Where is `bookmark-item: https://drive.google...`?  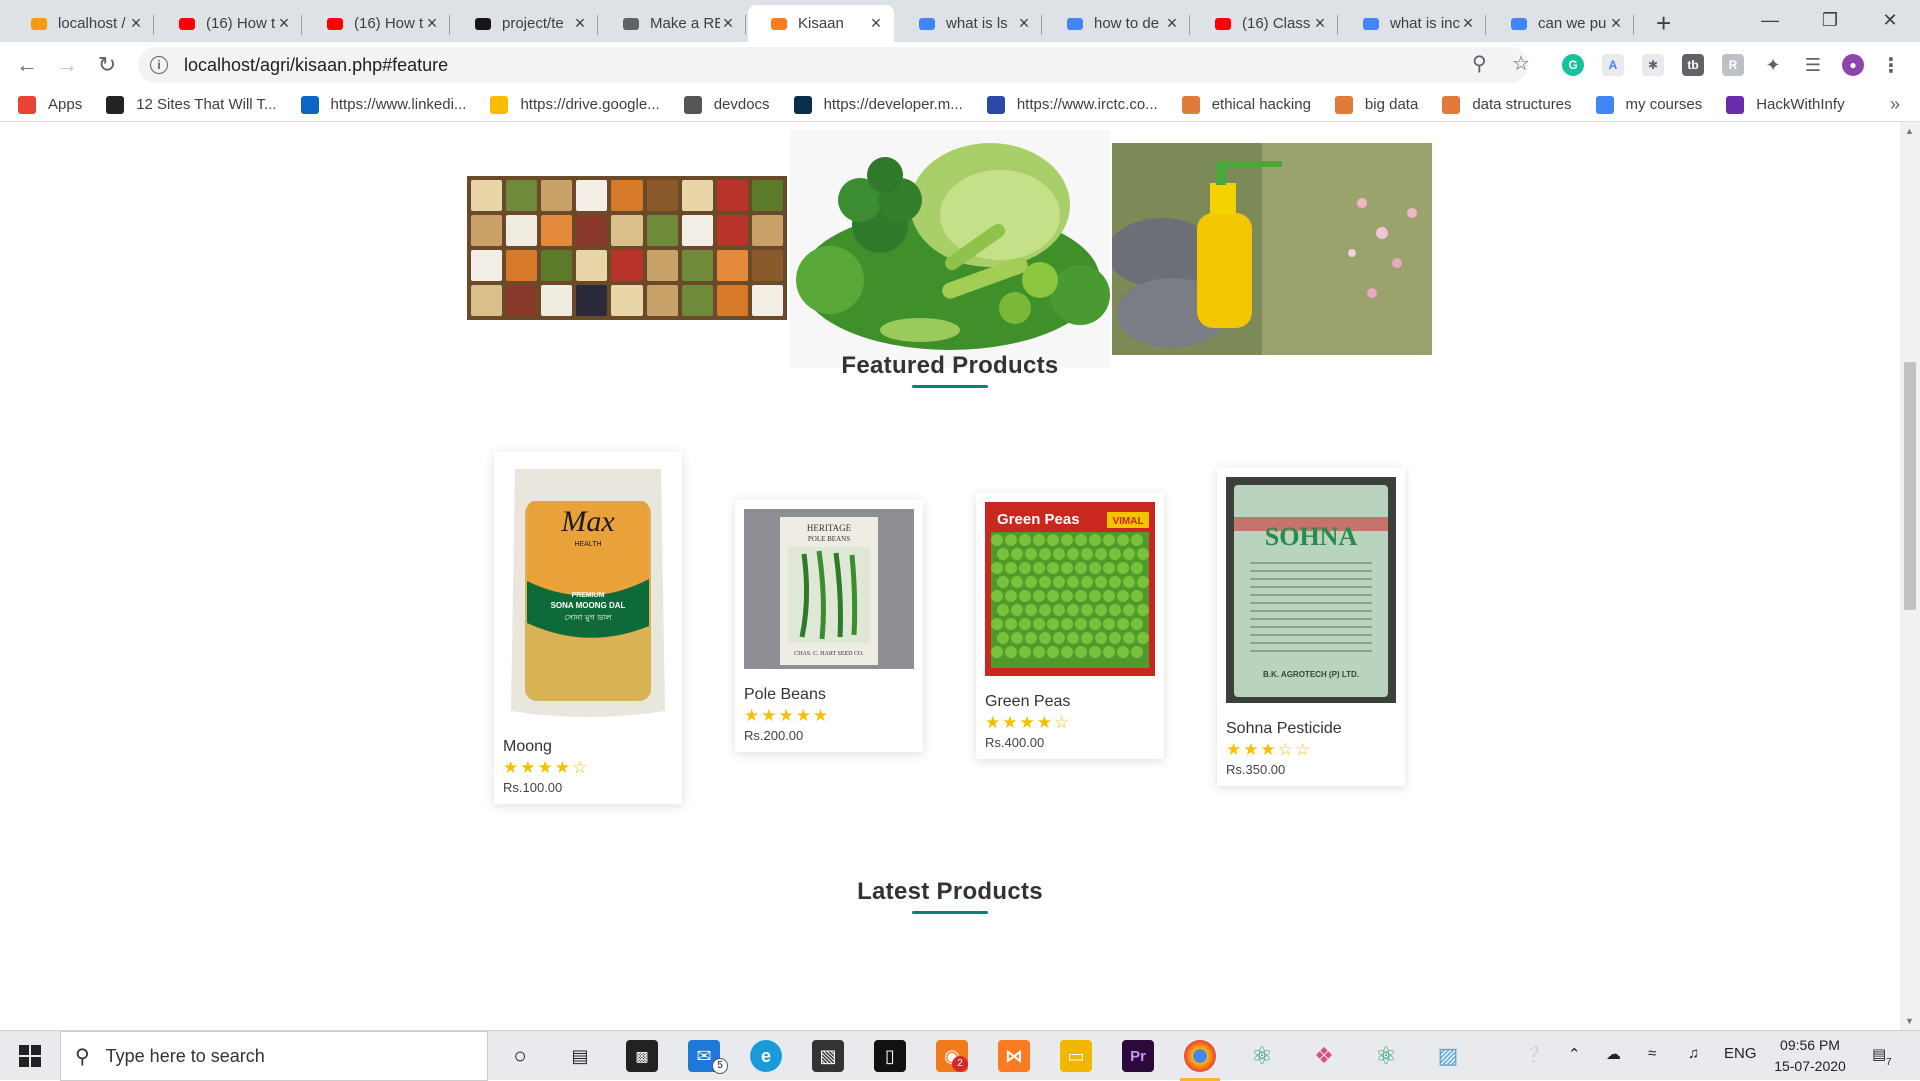
bookmark-item: https://drive.google... is located at coordinates (575, 104).